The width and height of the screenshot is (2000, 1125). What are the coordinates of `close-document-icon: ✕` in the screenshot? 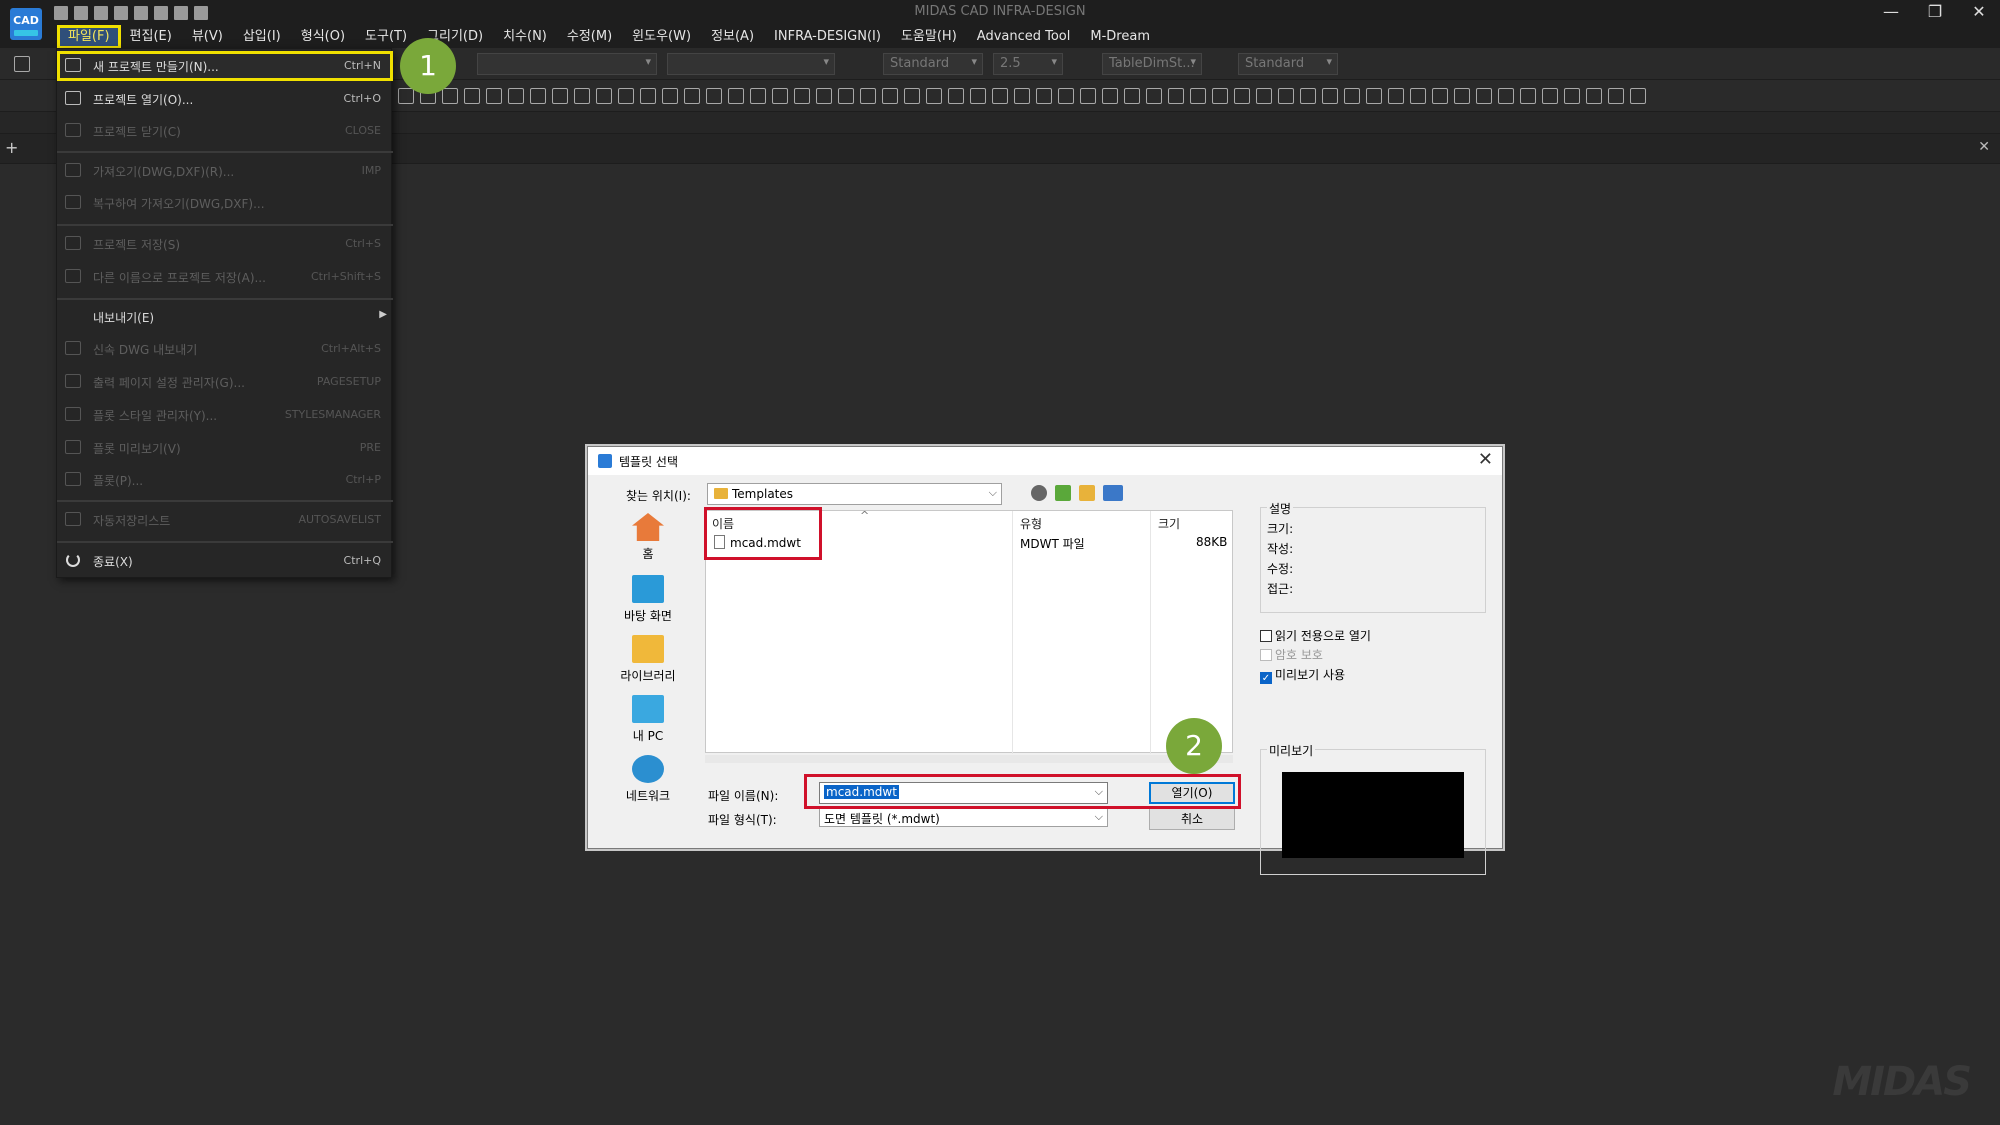 It's located at (1984, 147).